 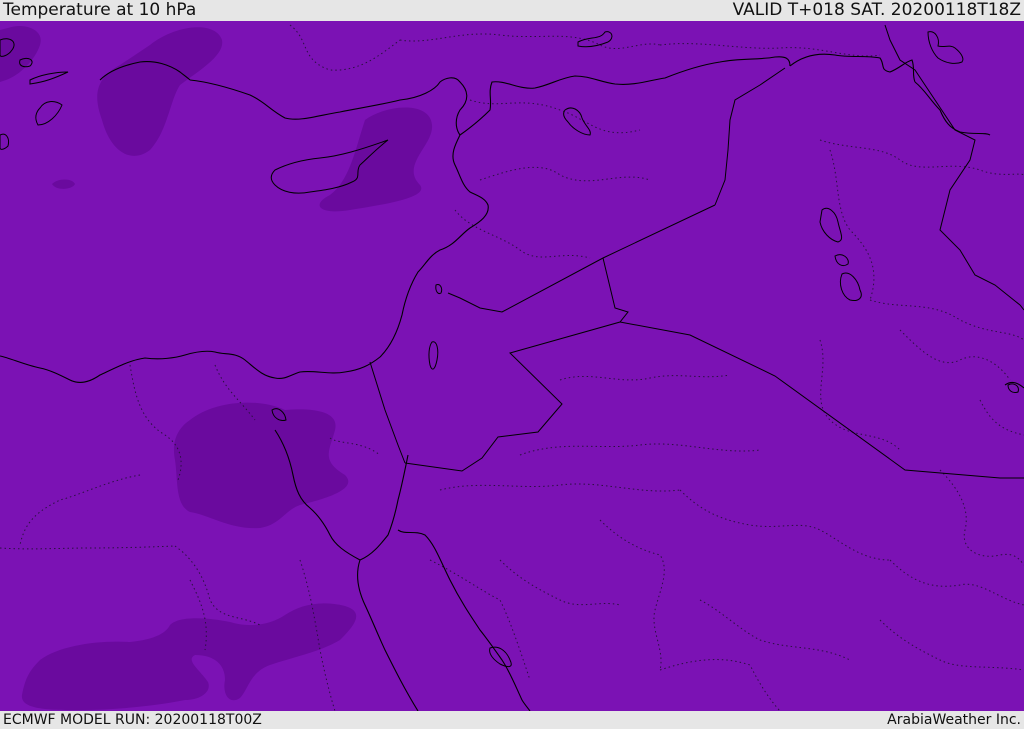 What do you see at coordinates (100, 10) in the screenshot?
I see `map-title: Temperature at 10 hPa` at bounding box center [100, 10].